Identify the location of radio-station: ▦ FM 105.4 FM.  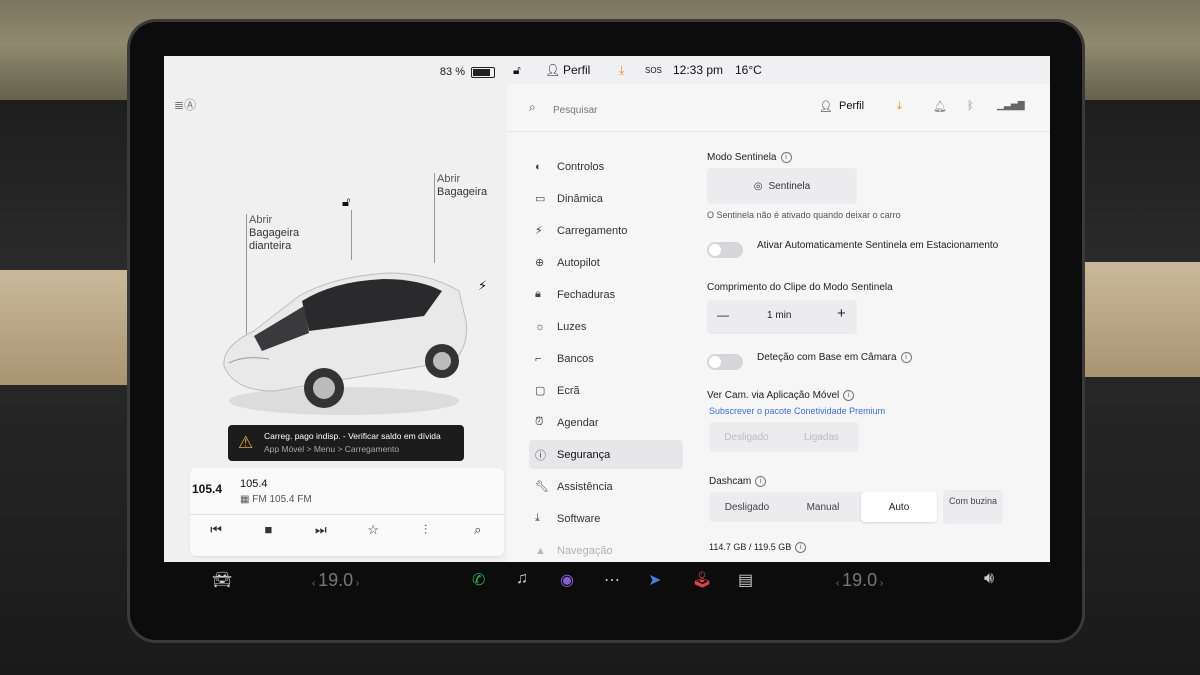
(276, 499).